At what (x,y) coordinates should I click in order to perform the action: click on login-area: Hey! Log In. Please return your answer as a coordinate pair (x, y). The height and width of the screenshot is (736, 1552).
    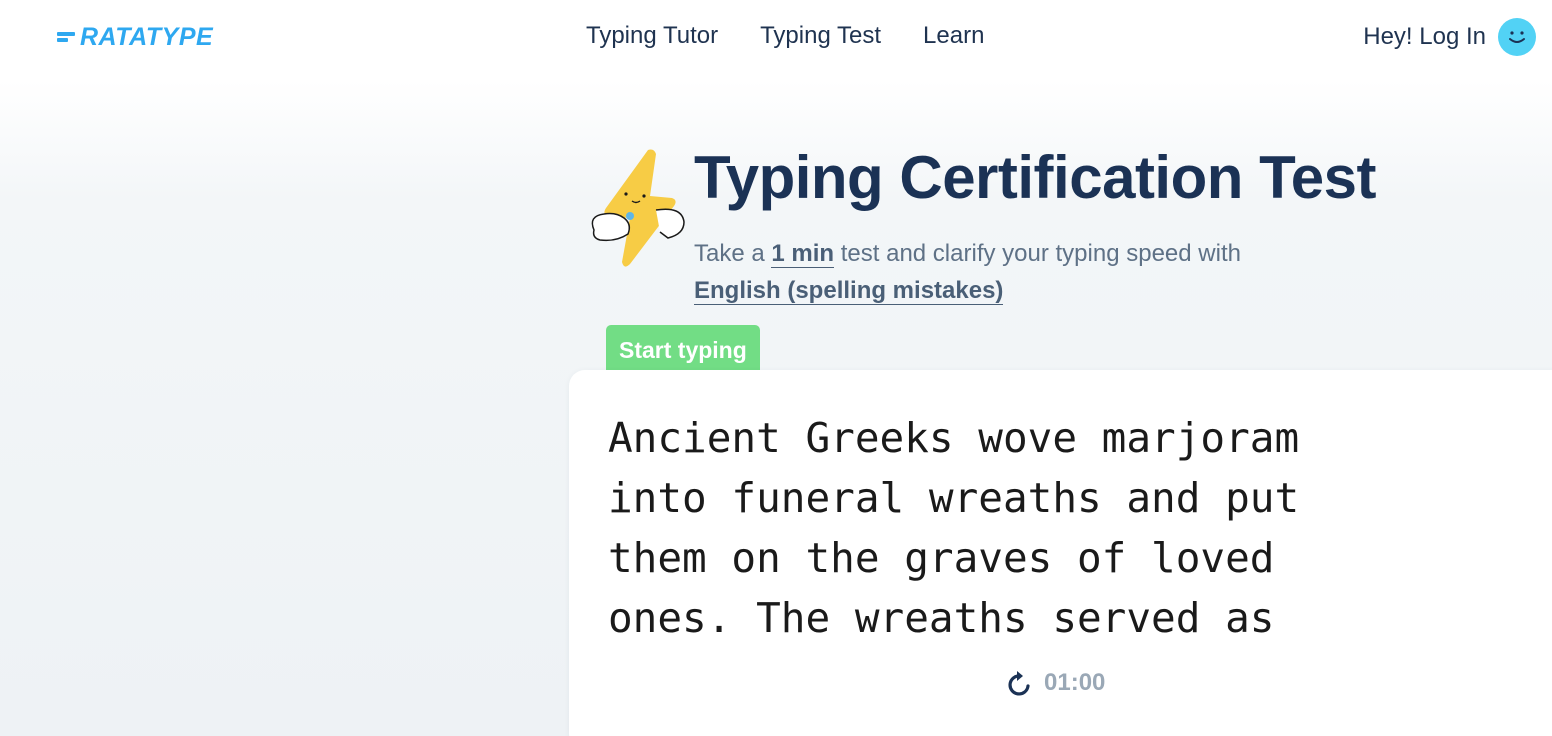
    Looking at the image, I should click on (1449, 37).